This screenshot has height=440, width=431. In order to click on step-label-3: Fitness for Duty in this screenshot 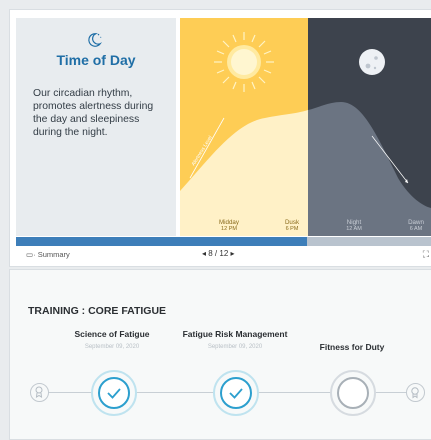, I will do `click(352, 347)`.